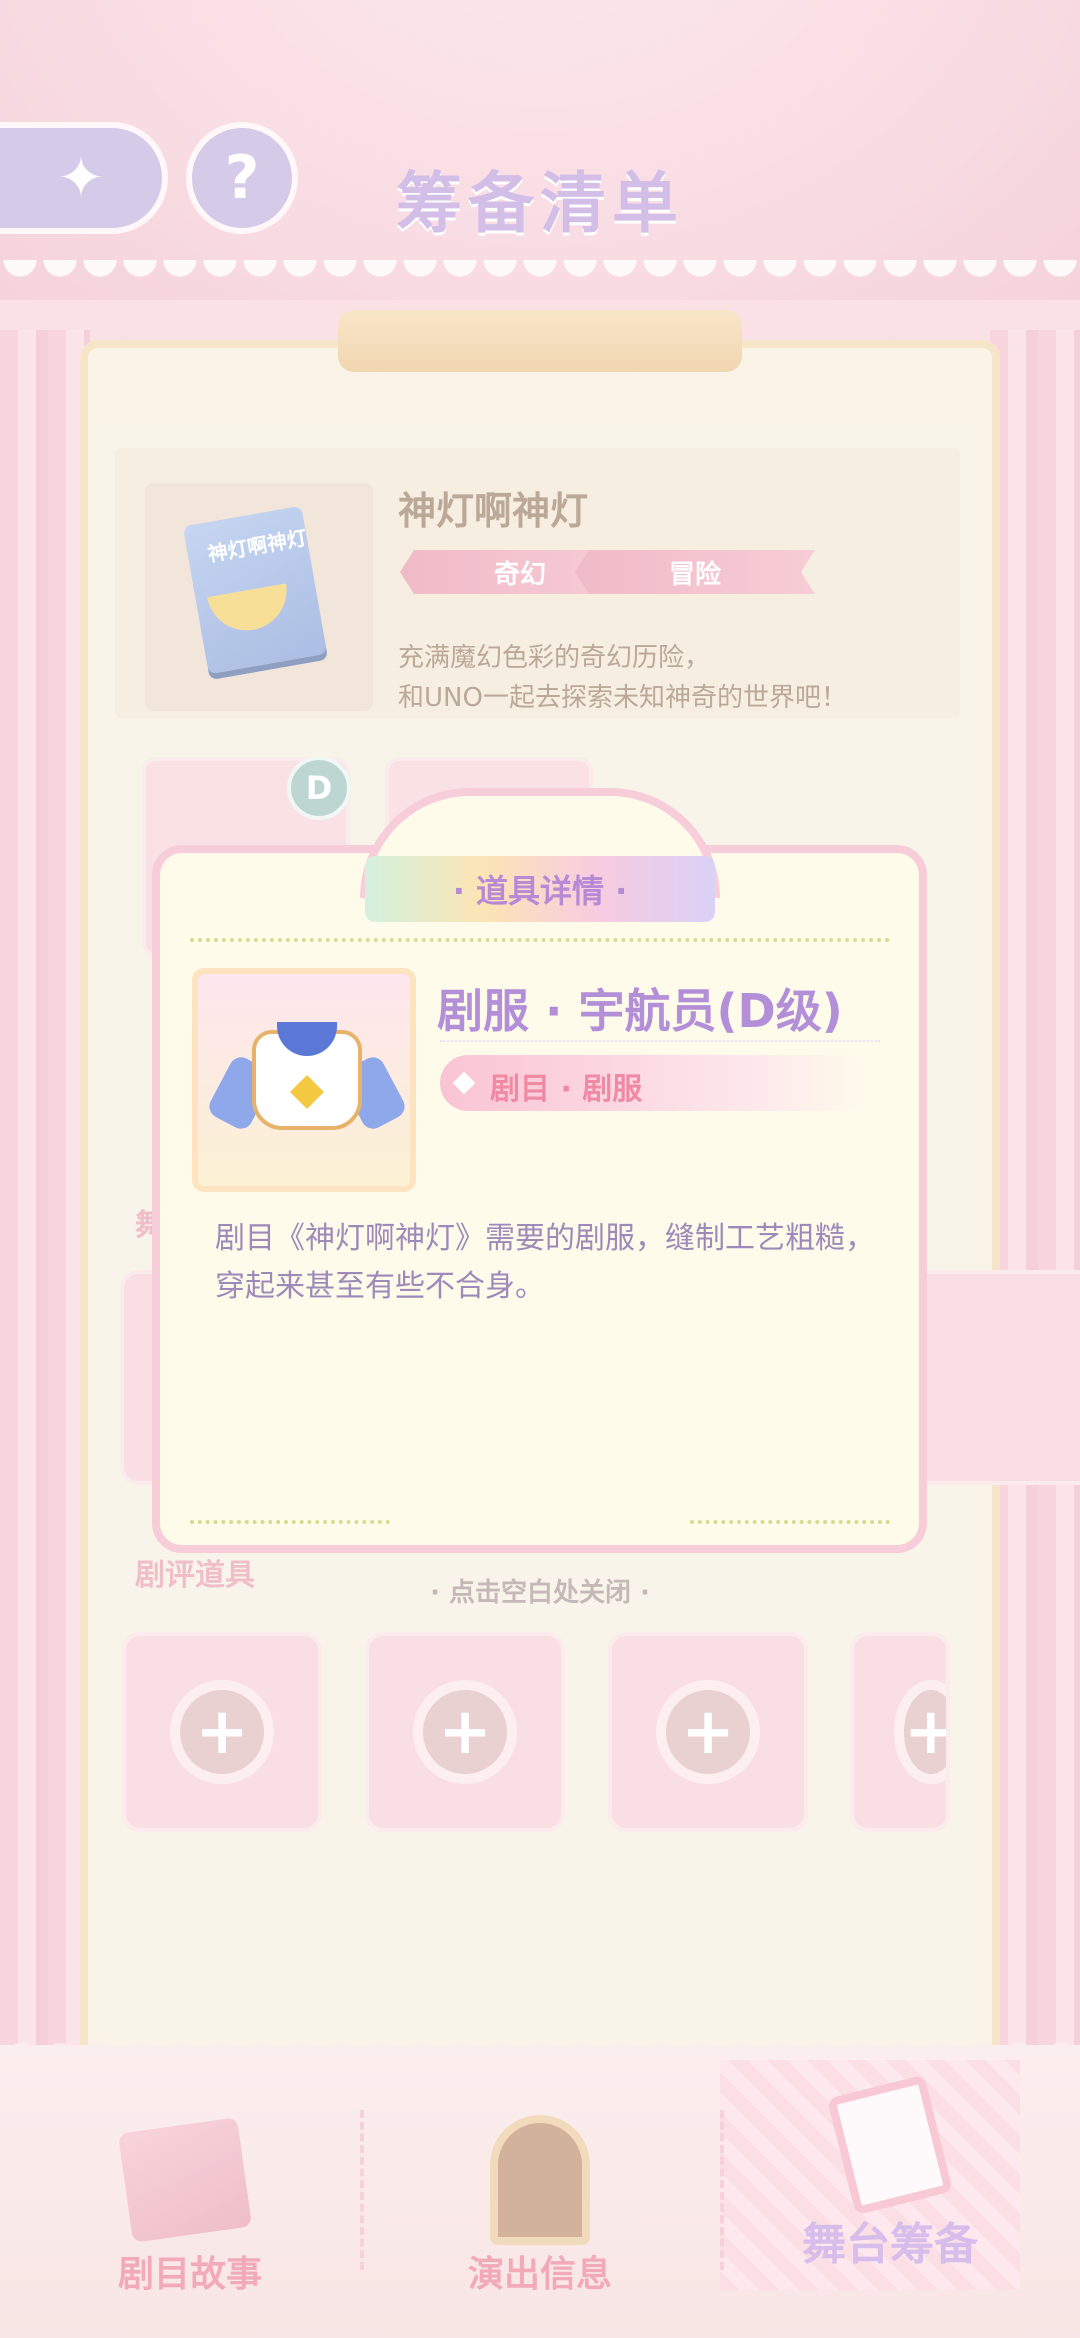  I want to click on item-description: 剧目《神灯啊神灯》需要的剧服，缝制工艺粗糙，穿起来甚至有些不合身。, so click(545, 1262).